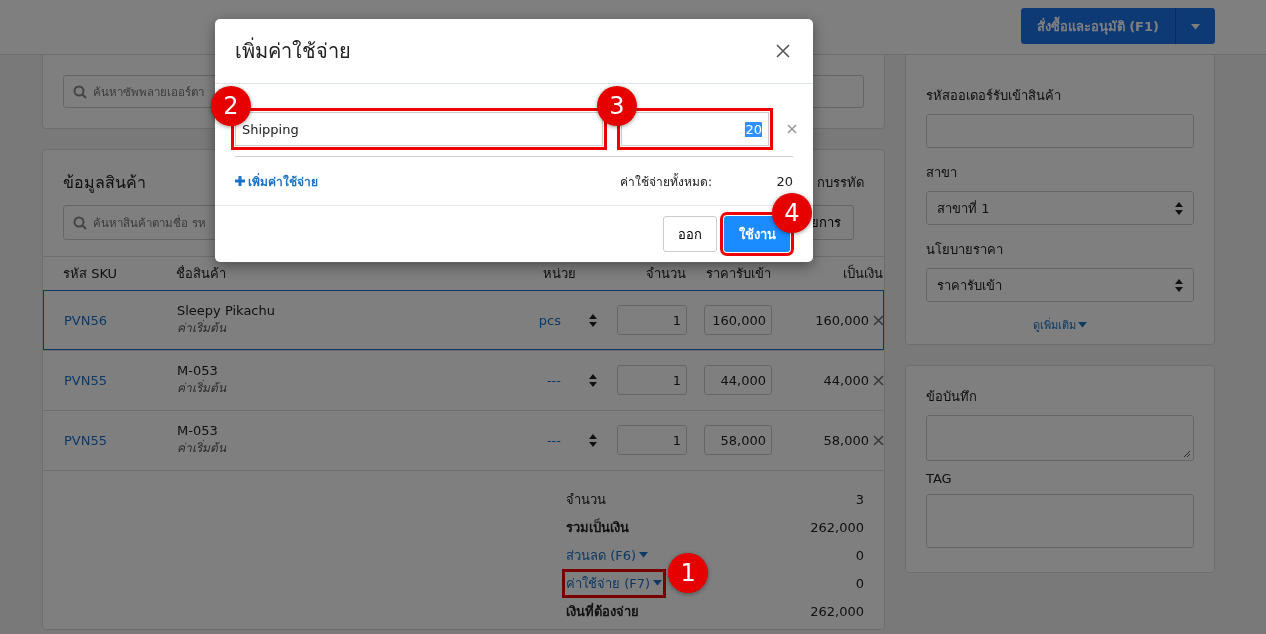  I want to click on select-field: ราคารับเข้า, so click(1060, 285).